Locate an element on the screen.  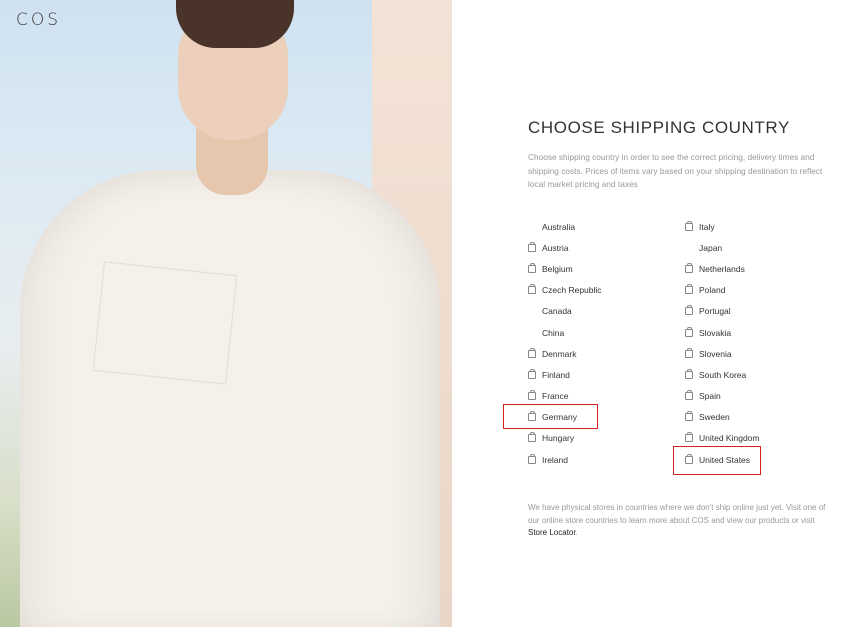
country-label: South Korea is located at coordinates (723, 374).